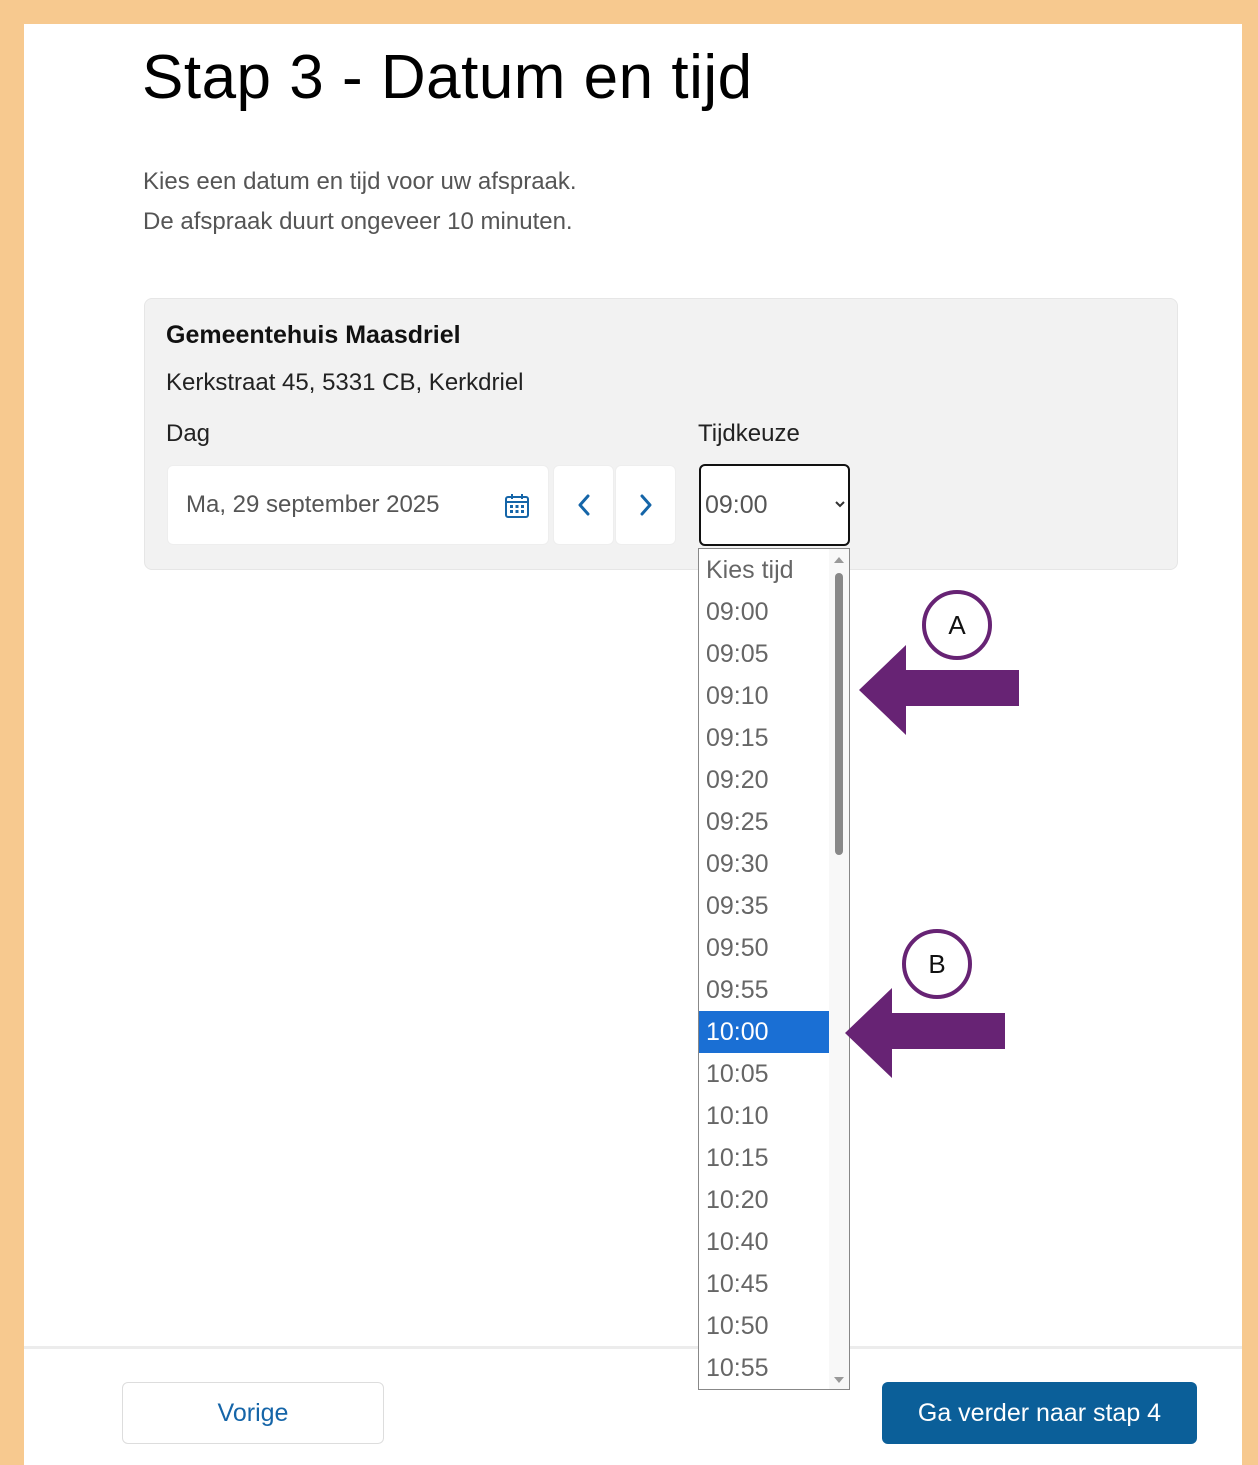  I want to click on intro-line-1: Kies een datum en tijd voor uw afspraak., so click(360, 181).